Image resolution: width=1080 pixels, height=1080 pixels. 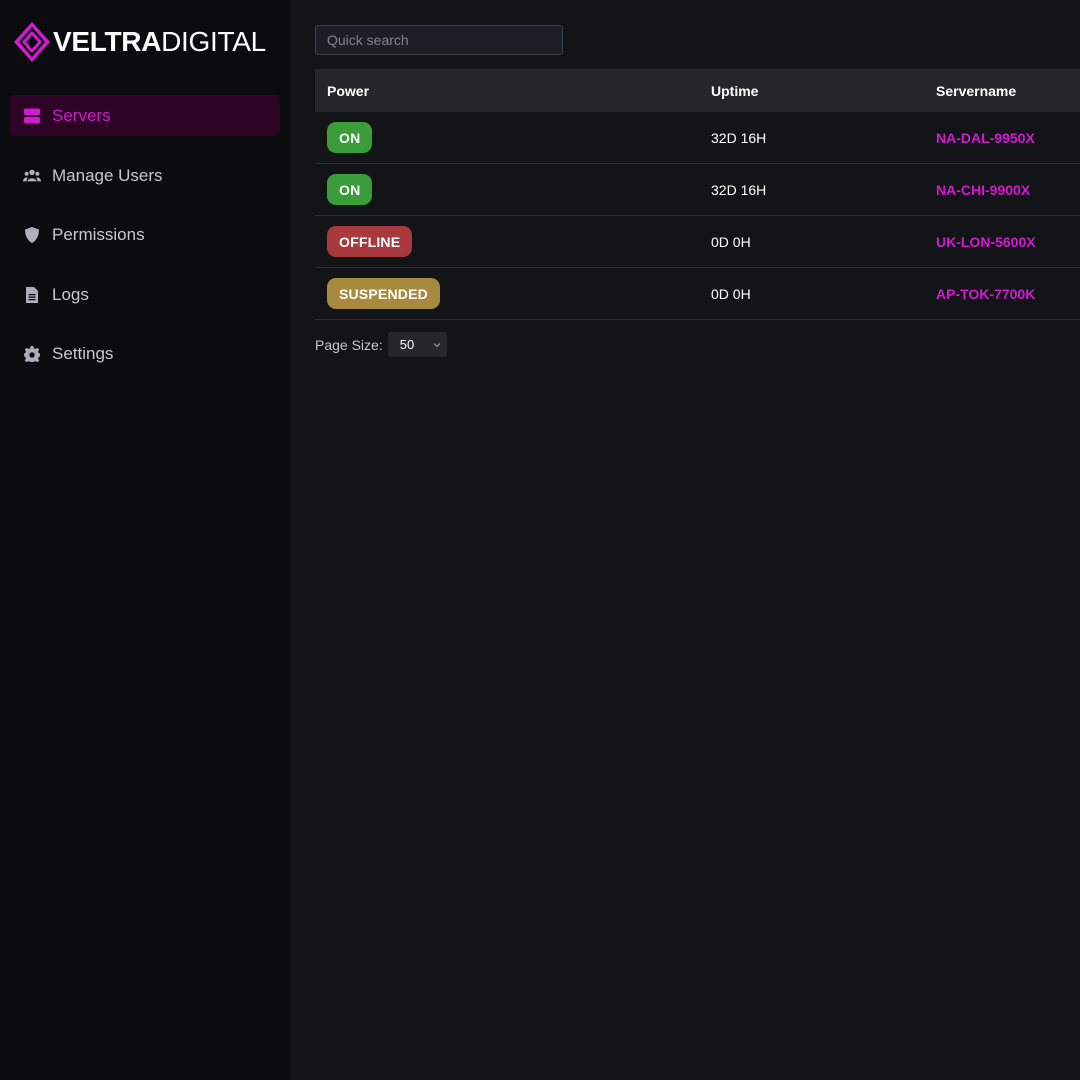 I want to click on gear-icon, so click(x=32, y=354).